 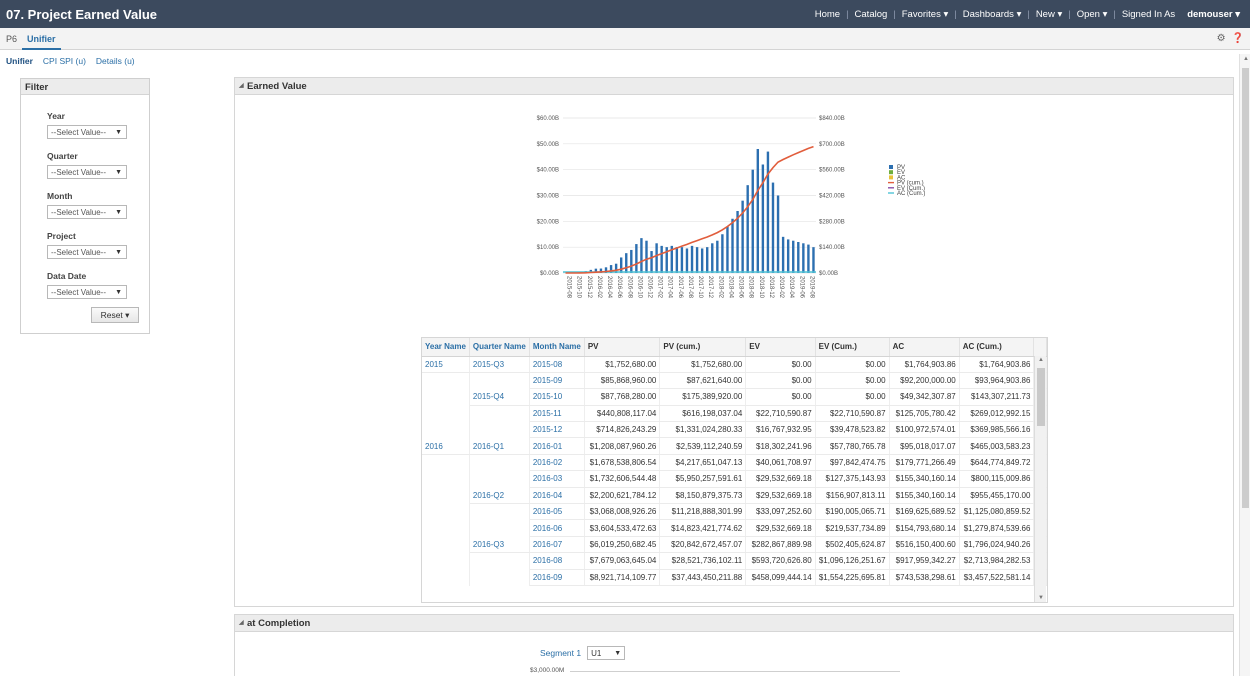 I want to click on left-axis-tick: $30.00B, so click(x=548, y=197).